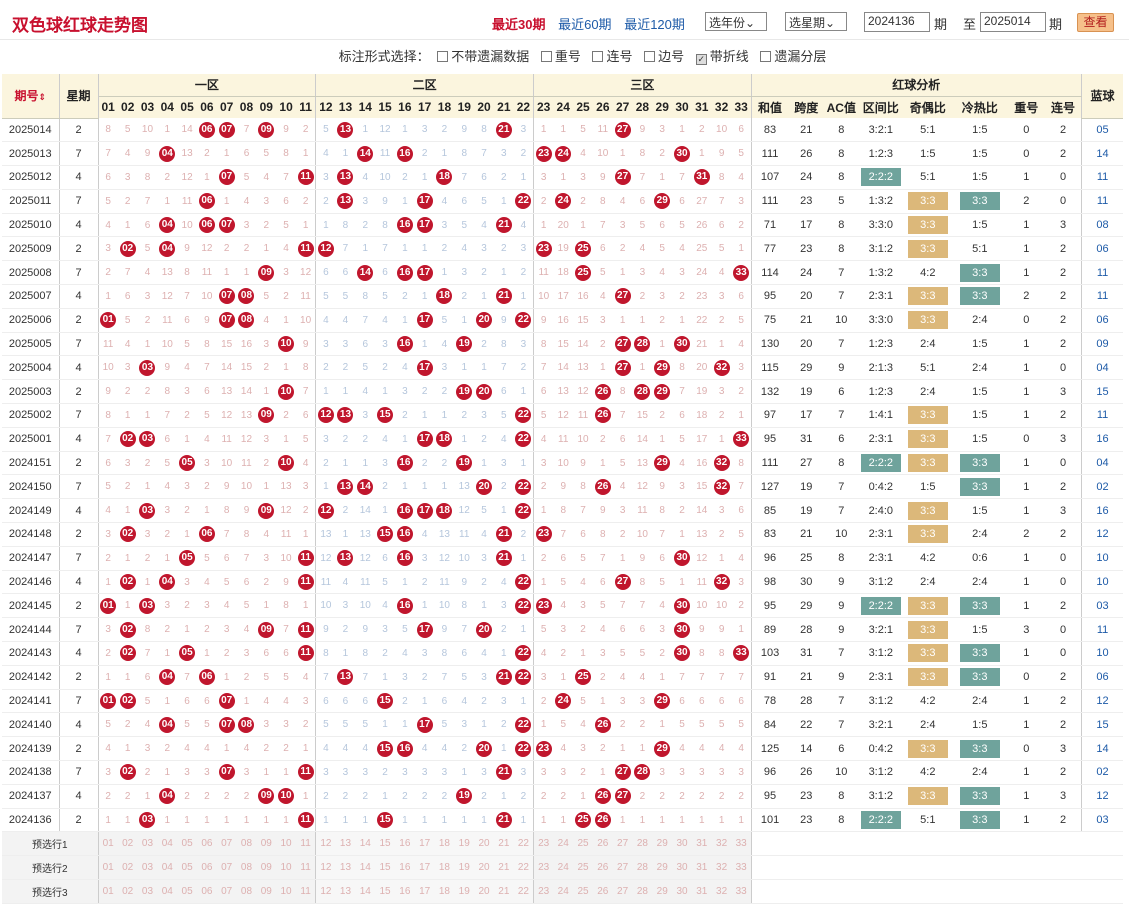  I want to click on red-ball: 20, so click(484, 486).